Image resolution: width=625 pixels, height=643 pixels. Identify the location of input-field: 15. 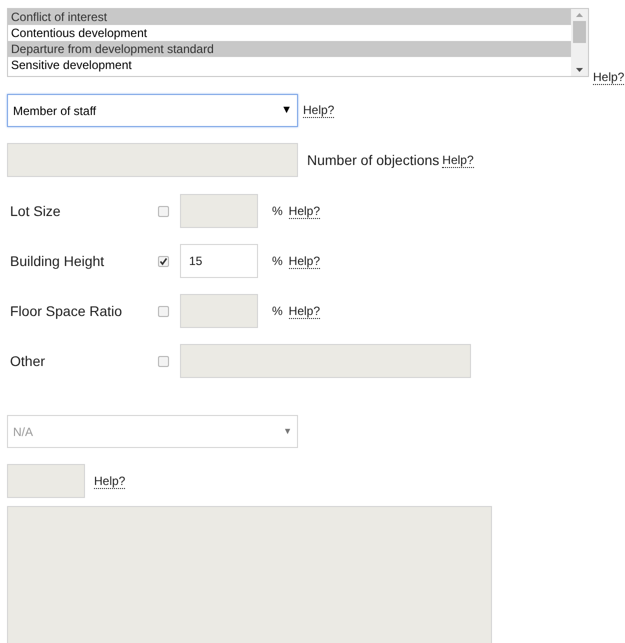
(219, 261).